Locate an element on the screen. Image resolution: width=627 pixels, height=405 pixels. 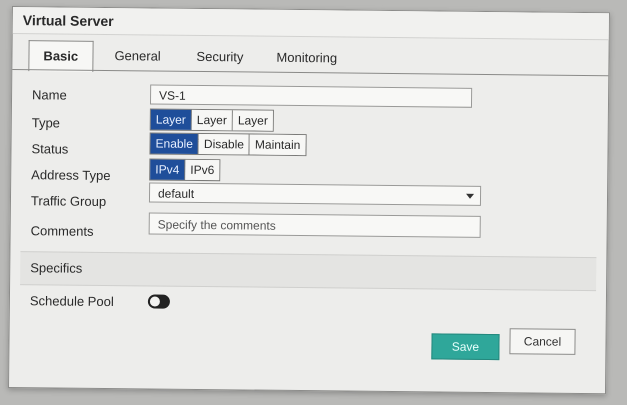
type-option-layer2: Layer 2 is located at coordinates (253, 128).